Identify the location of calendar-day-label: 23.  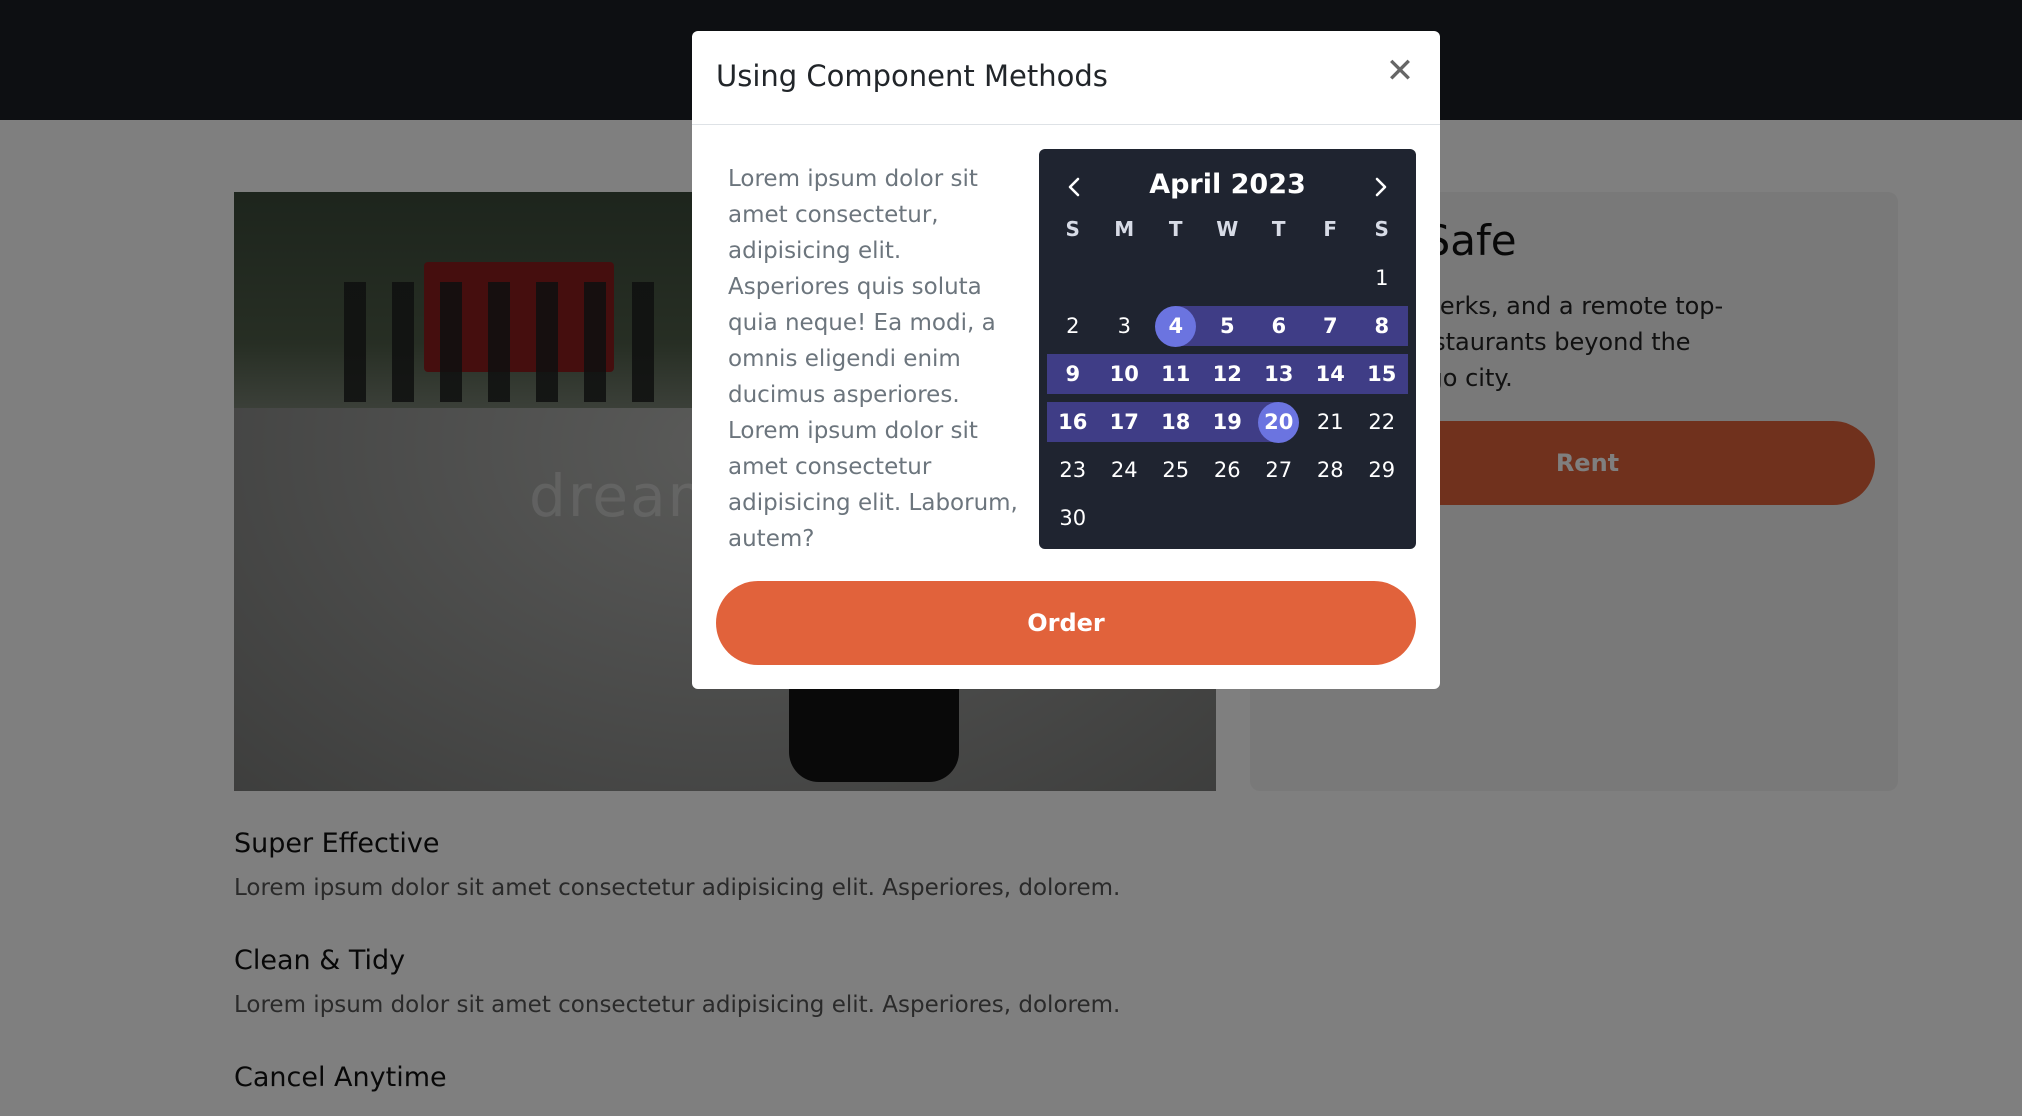
(1073, 470).